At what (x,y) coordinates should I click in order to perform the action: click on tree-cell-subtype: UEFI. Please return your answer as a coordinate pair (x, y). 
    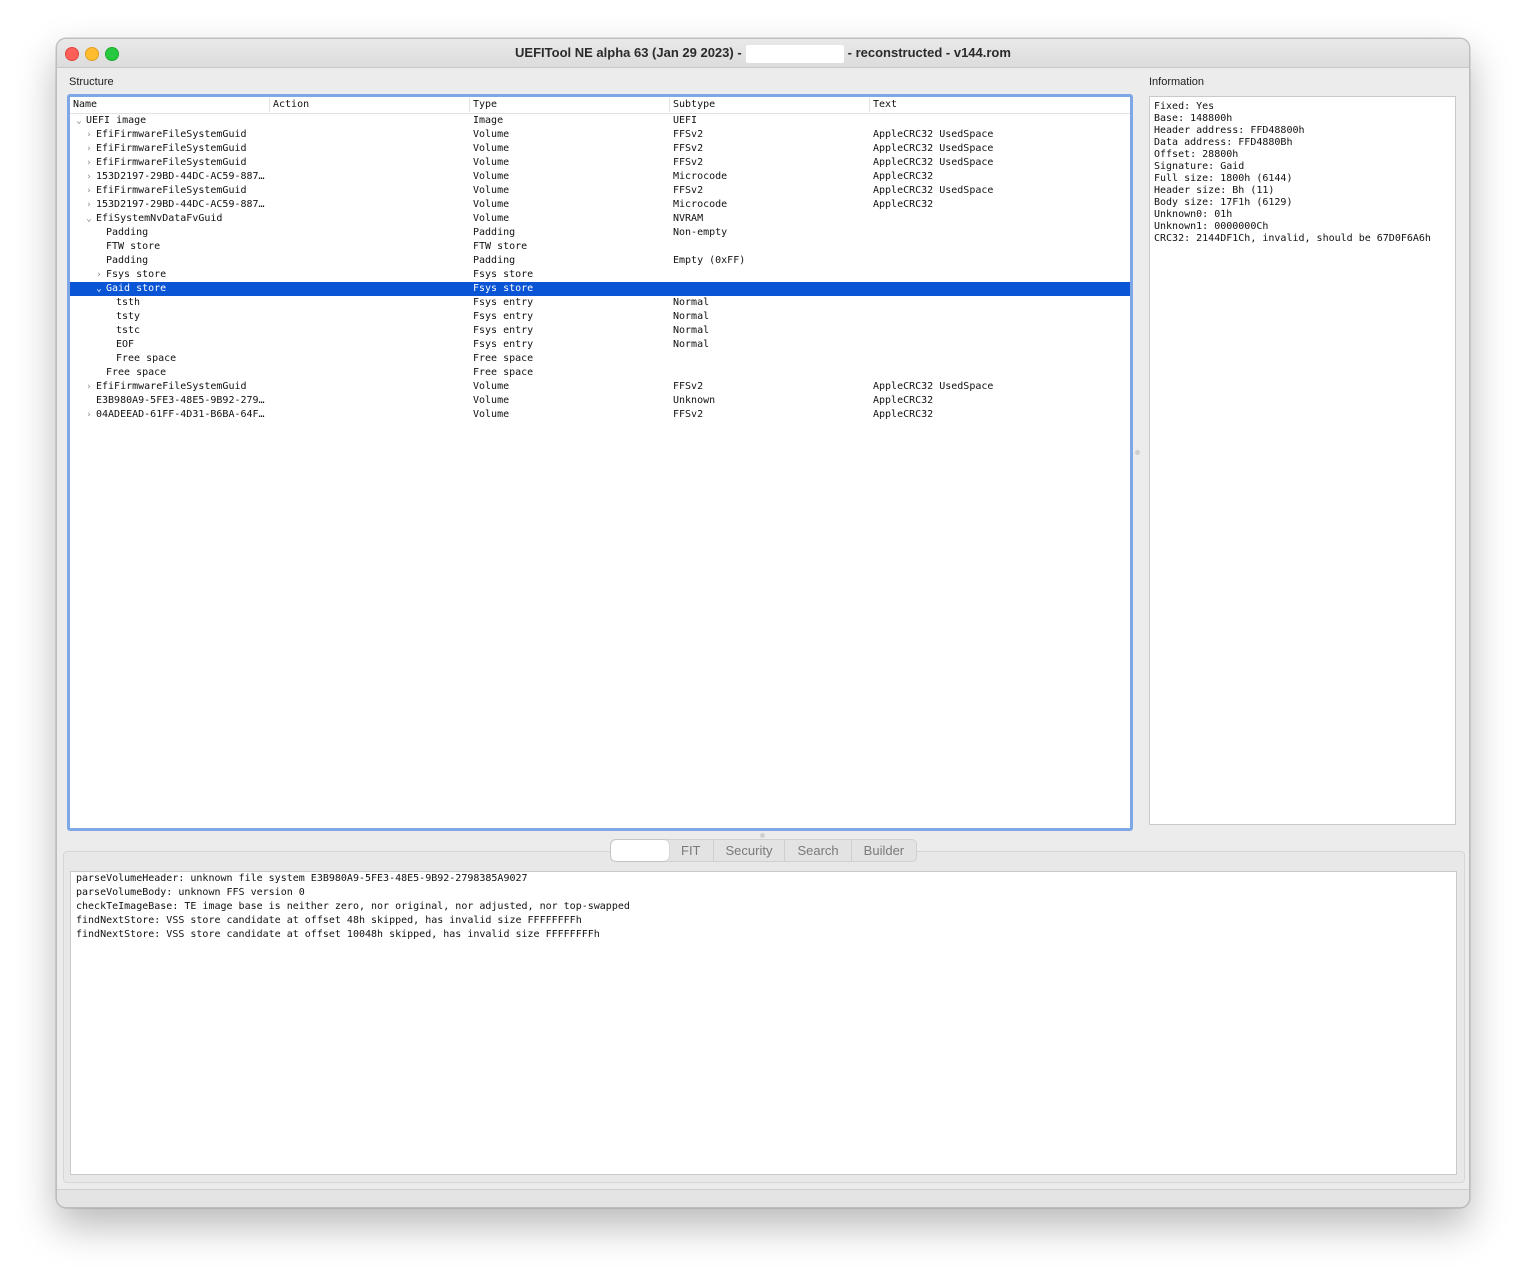
    Looking at the image, I should click on (685, 120).